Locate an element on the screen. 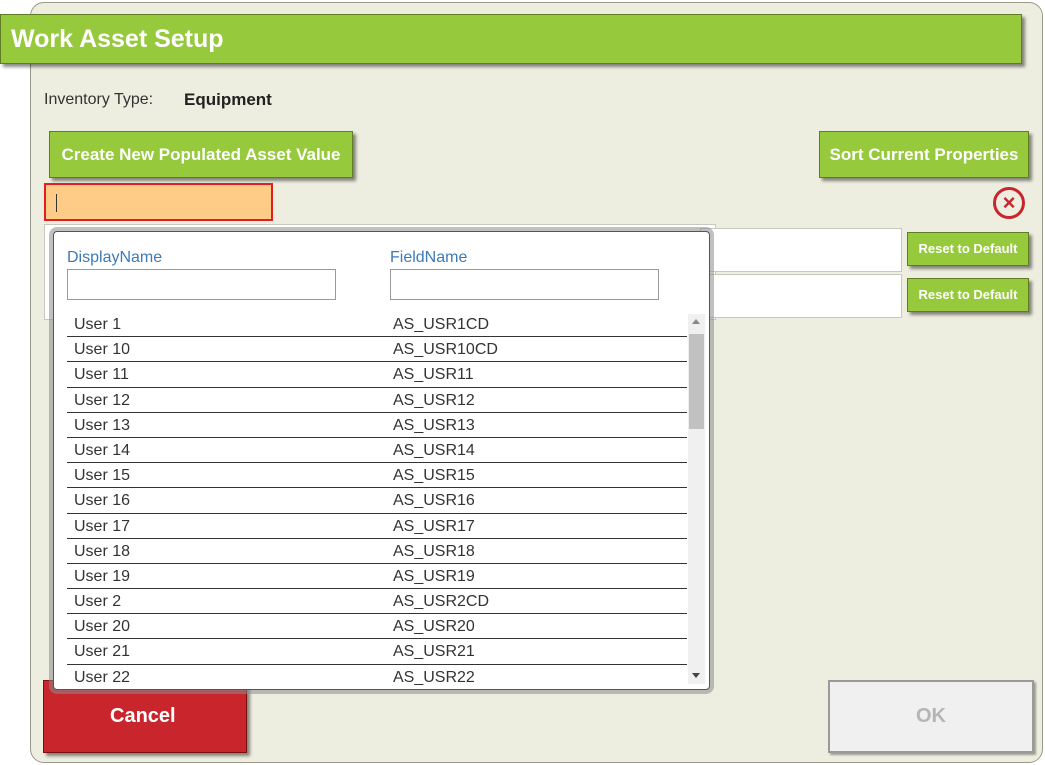 The image size is (1045, 765). field-name-cell: AS_USR18 is located at coordinates (434, 551).